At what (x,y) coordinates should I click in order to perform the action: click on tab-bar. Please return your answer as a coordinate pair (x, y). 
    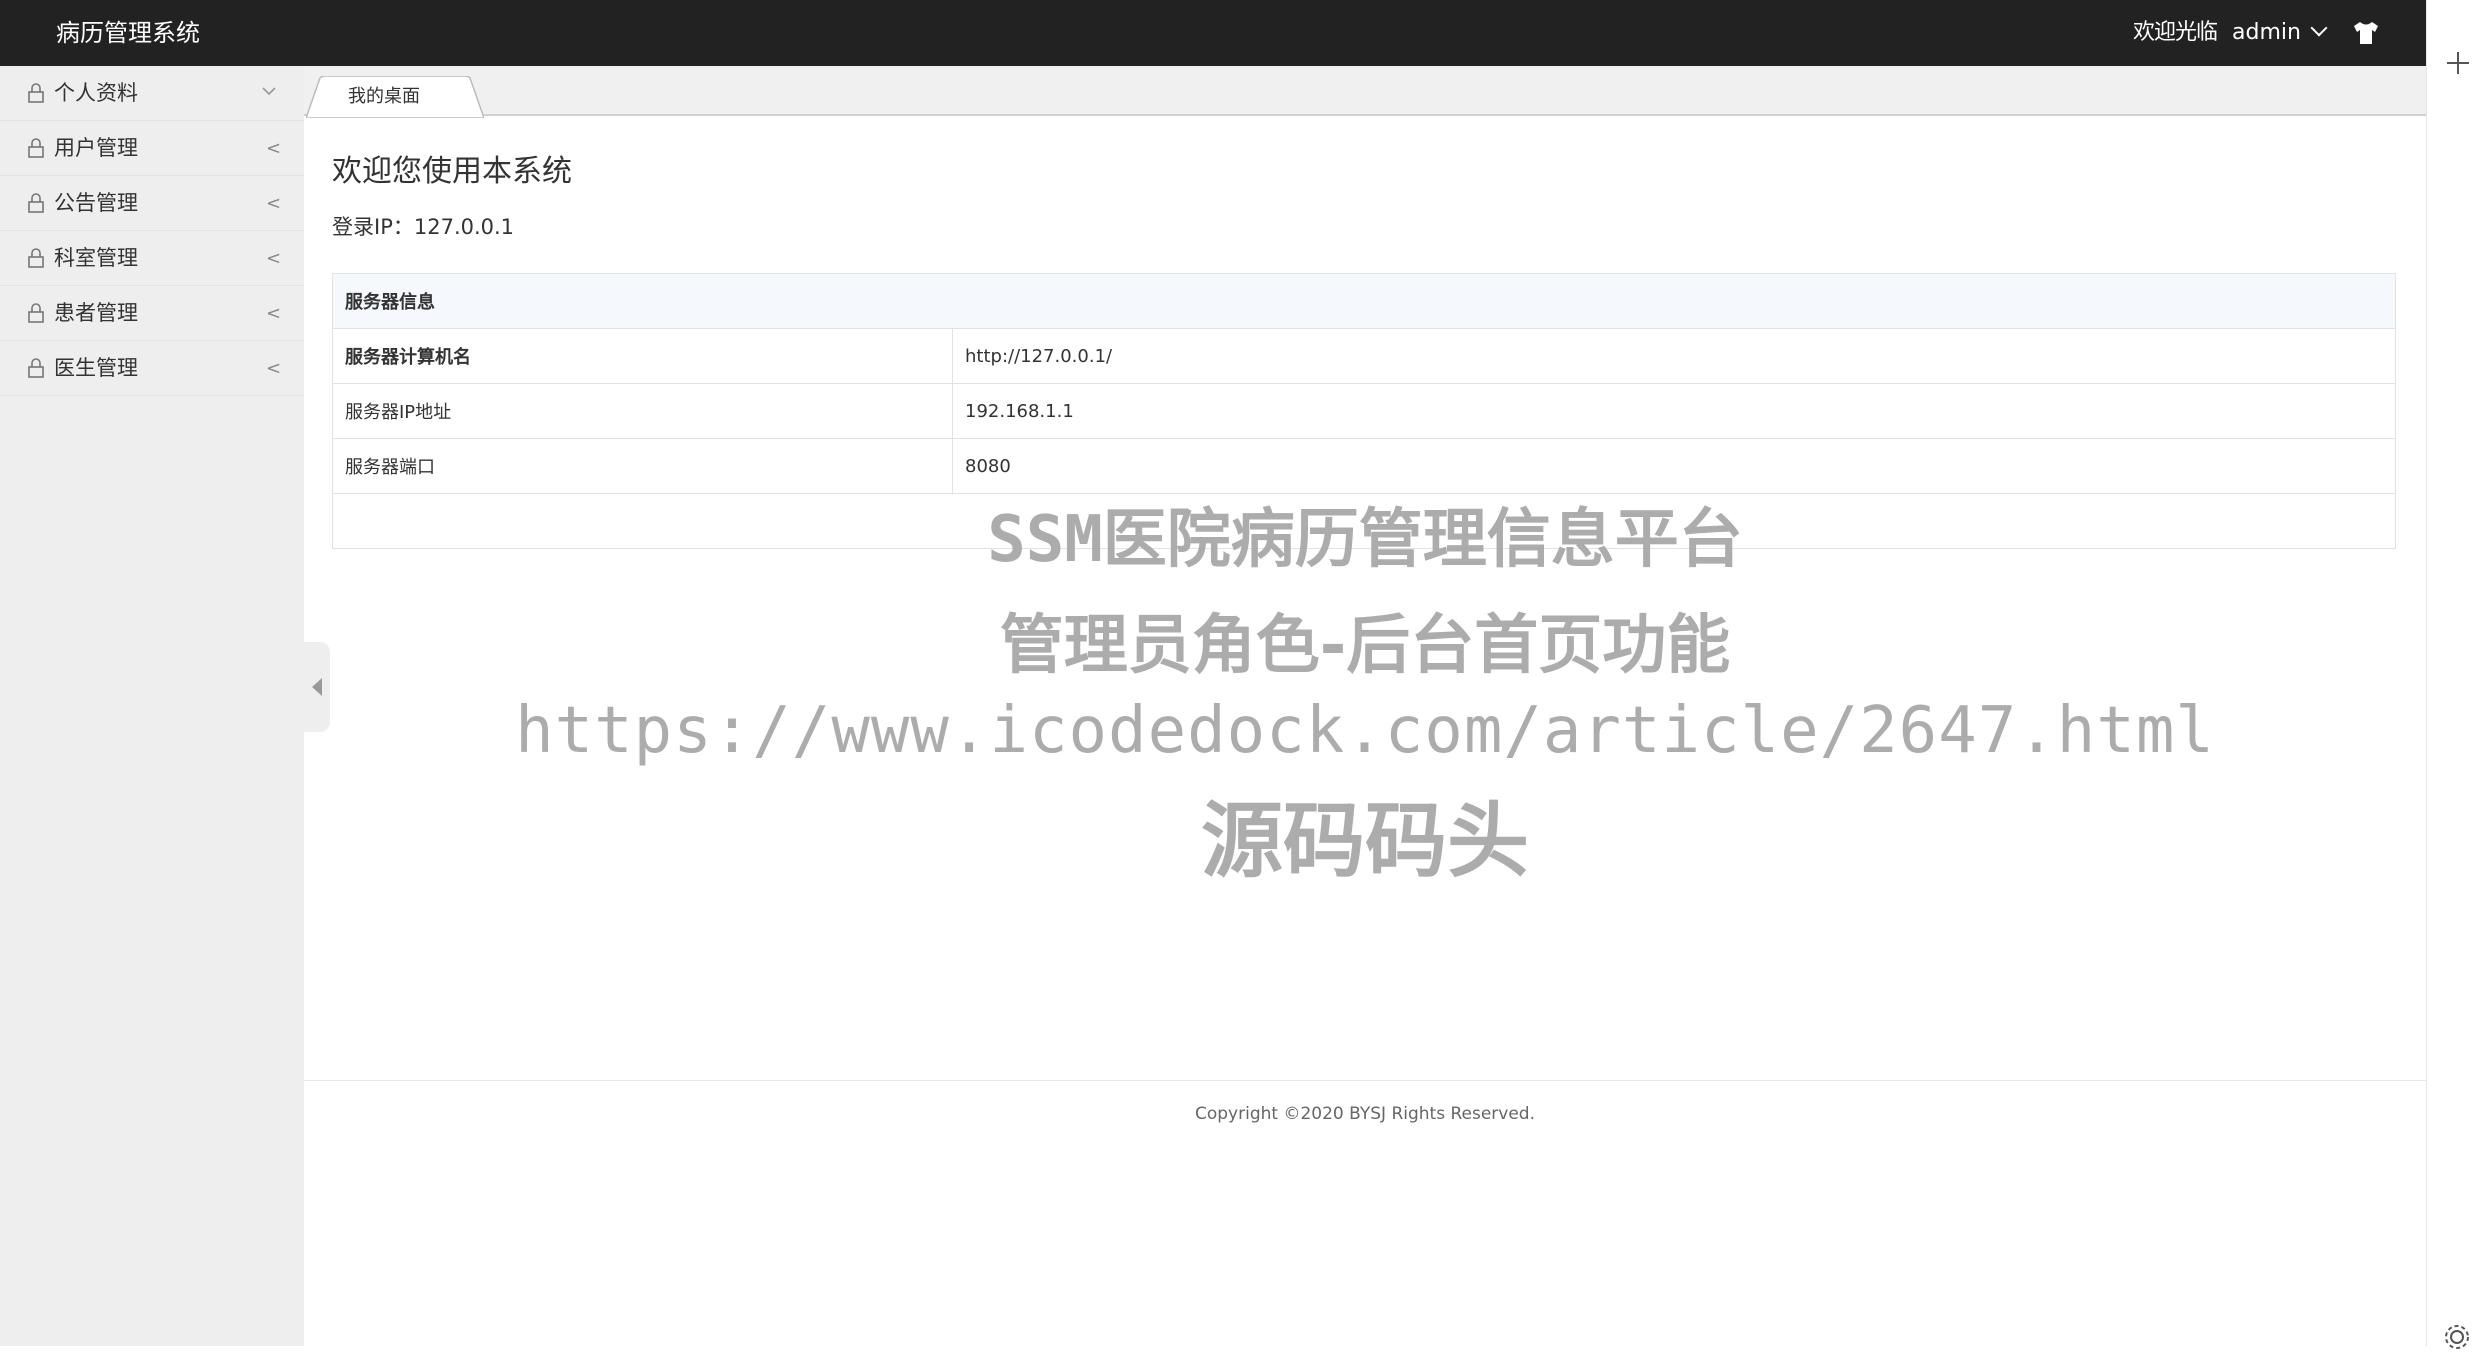
    Looking at the image, I should click on (1365, 91).